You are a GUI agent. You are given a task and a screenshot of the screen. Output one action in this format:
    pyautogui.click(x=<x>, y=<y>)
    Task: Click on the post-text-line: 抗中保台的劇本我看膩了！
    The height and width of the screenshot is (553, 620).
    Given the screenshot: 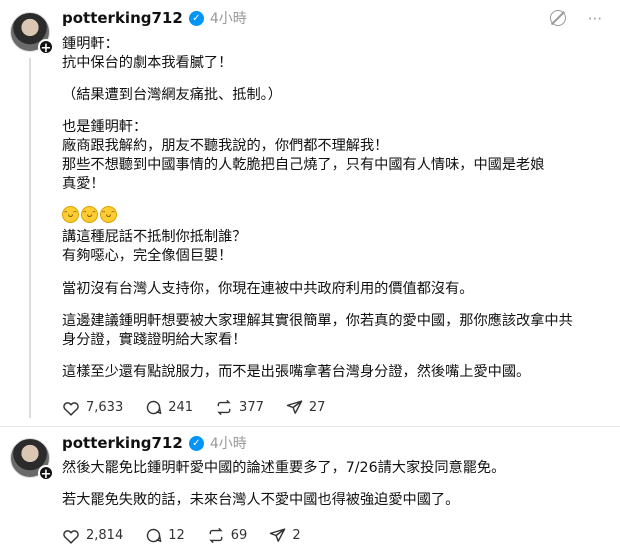 What is the action you would take?
    pyautogui.click(x=147, y=63)
    